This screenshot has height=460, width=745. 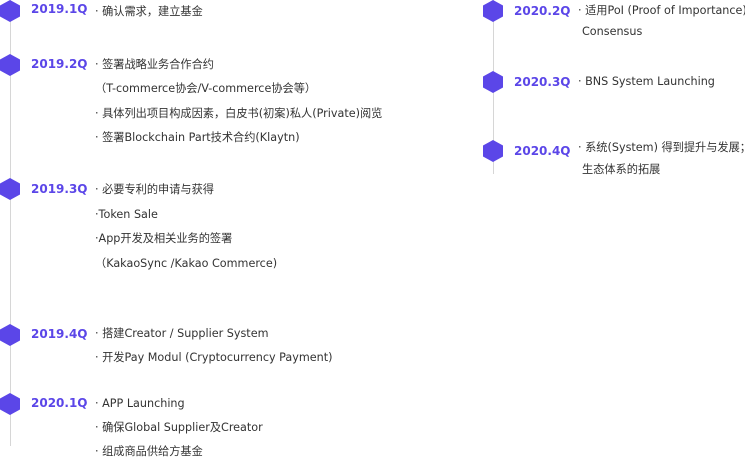 I want to click on roadmap-item: 生态体系的拓展, so click(x=621, y=169).